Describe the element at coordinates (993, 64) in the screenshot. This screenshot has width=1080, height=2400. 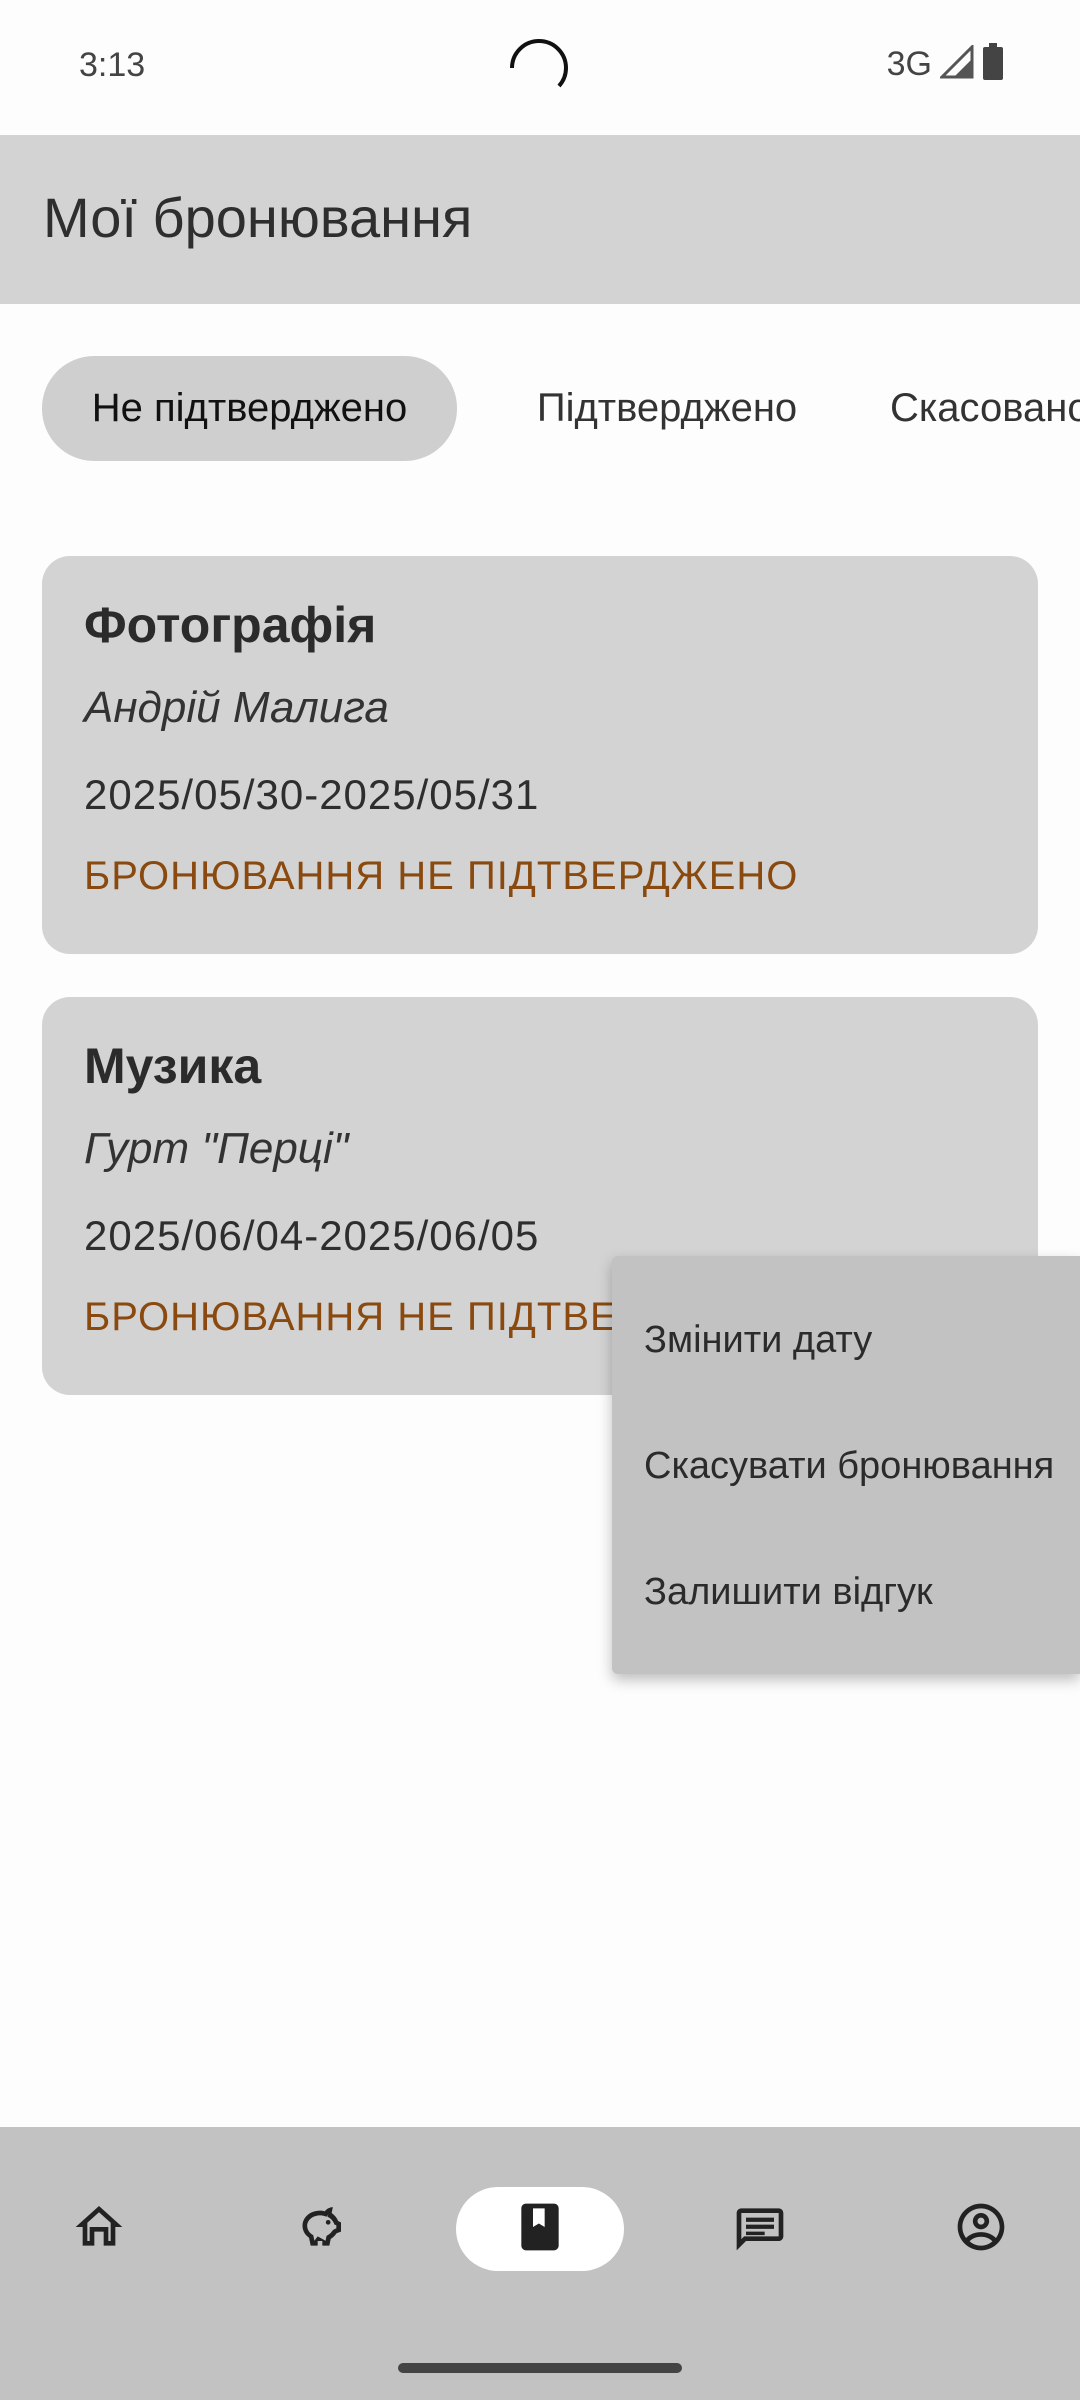
I see `battery-icon` at that location.